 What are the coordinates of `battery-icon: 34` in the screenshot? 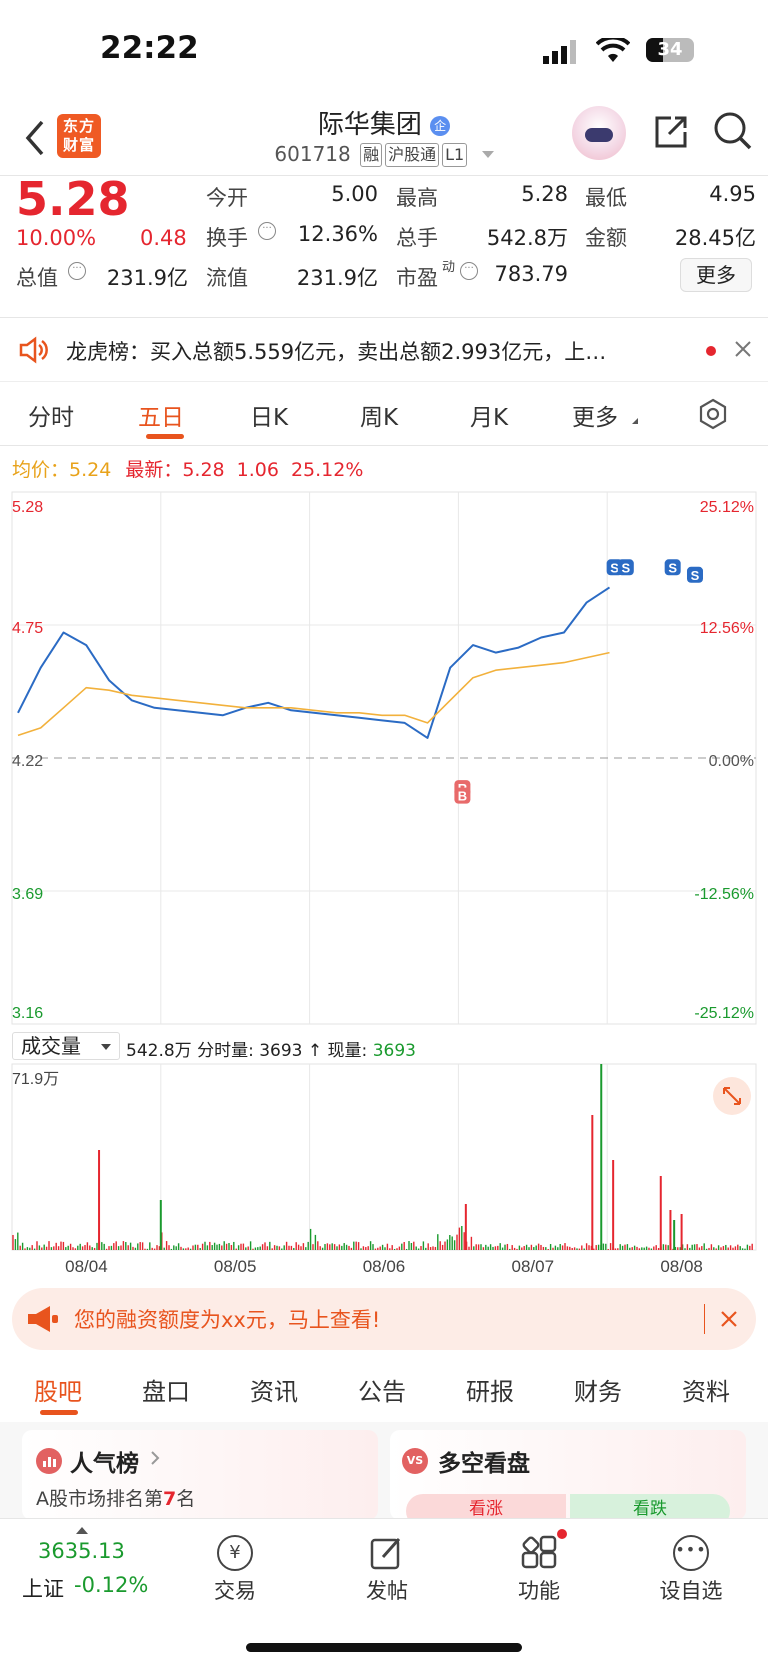 It's located at (670, 50).